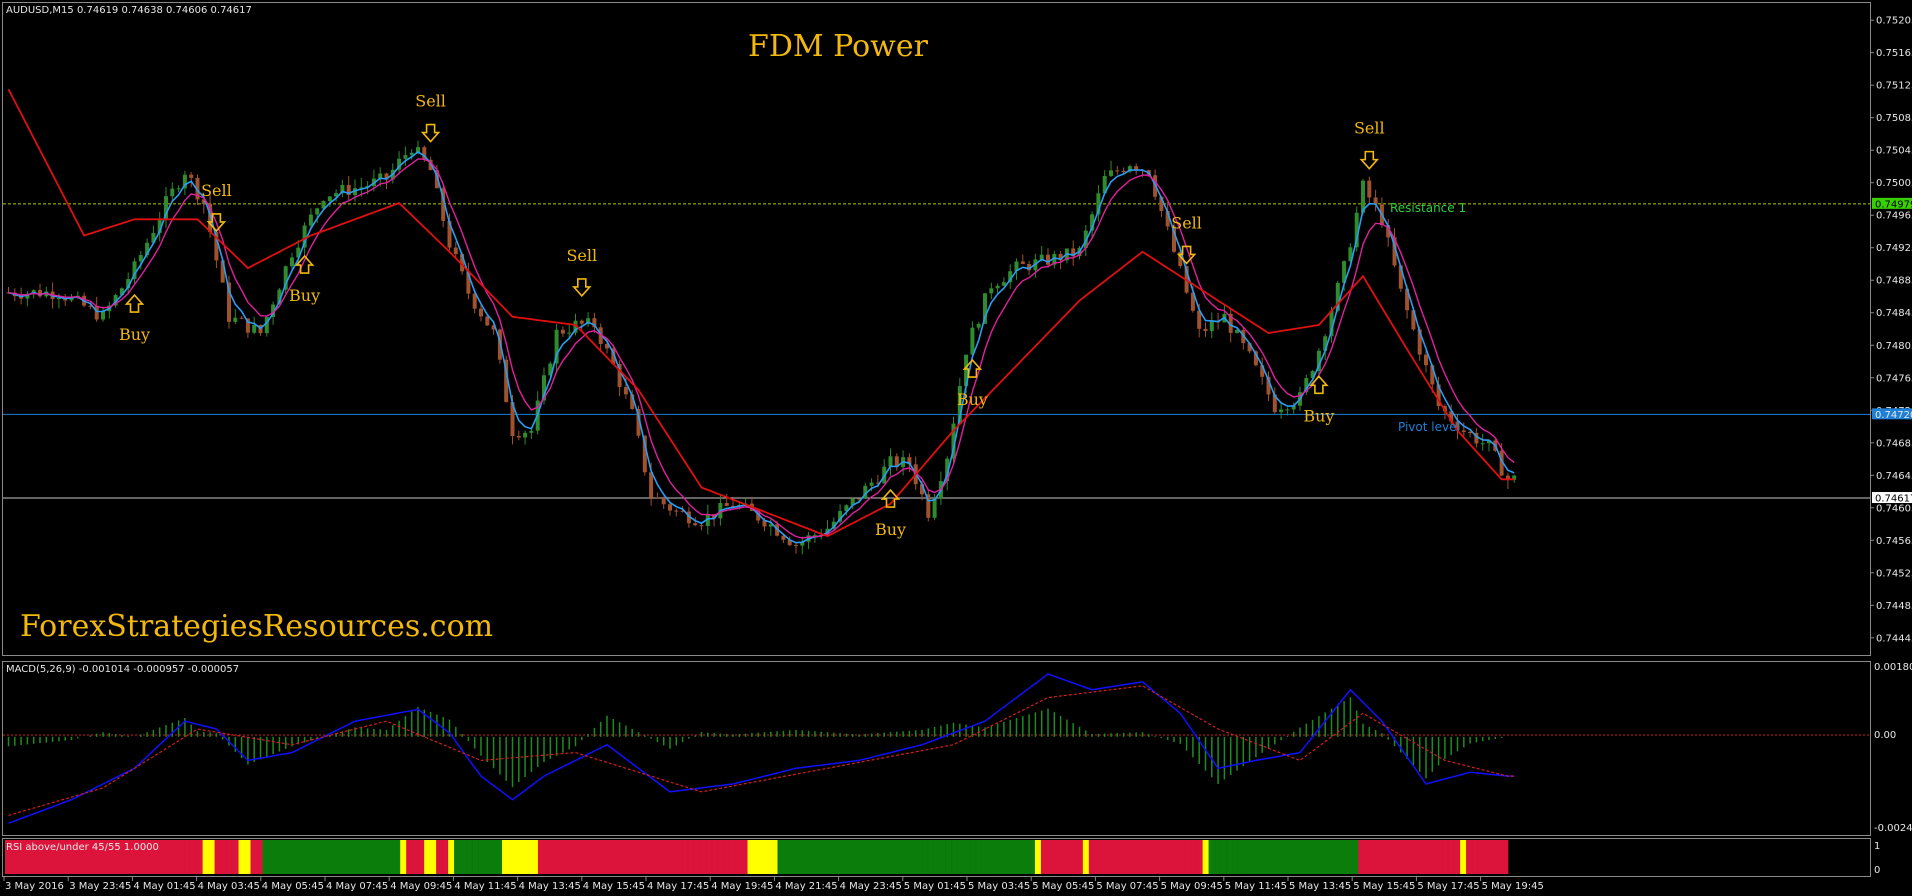  What do you see at coordinates (1894, 638) in the screenshot?
I see `price-tick-label: 0.74445` at bounding box center [1894, 638].